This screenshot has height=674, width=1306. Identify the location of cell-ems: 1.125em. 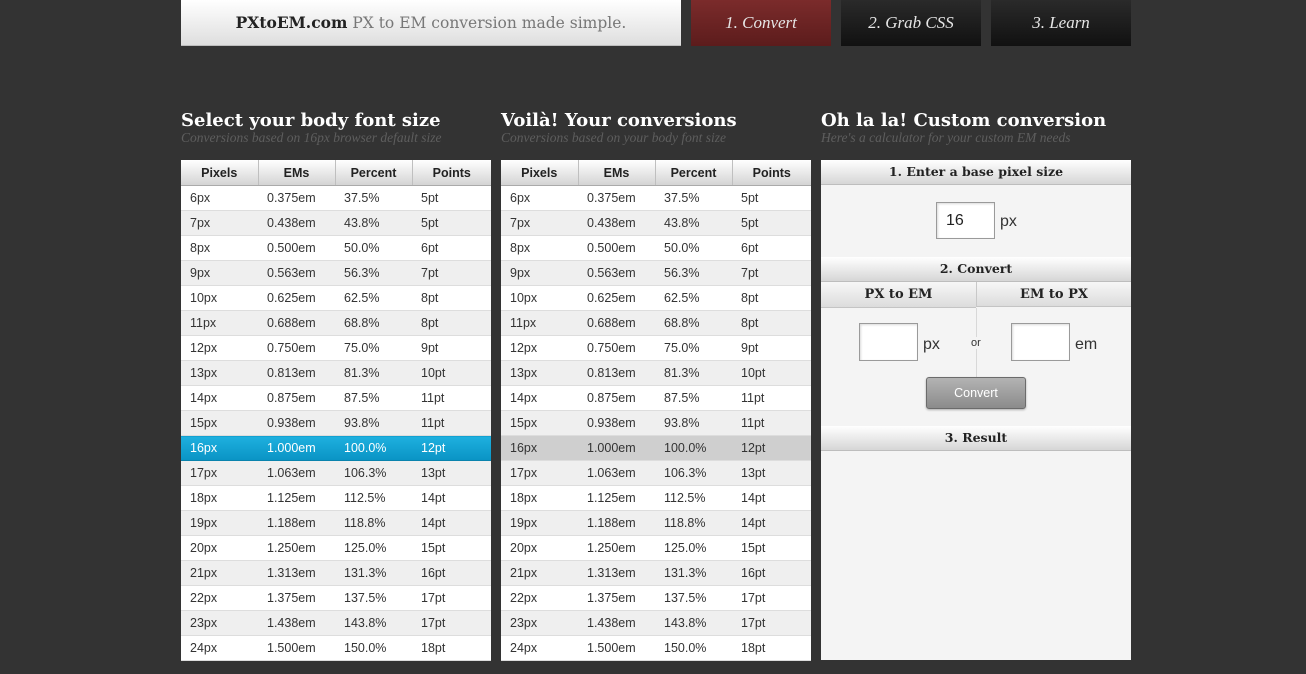
(296, 498).